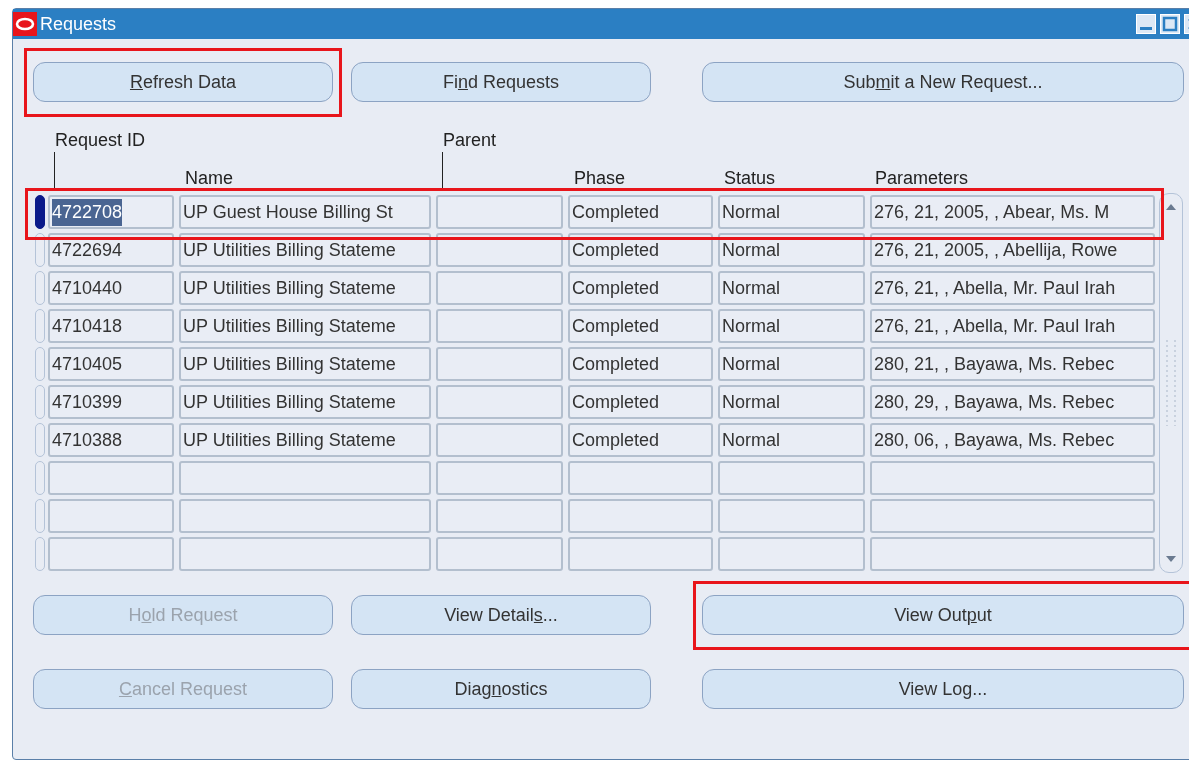  I want to click on table-cell: 4710399, so click(111, 402).